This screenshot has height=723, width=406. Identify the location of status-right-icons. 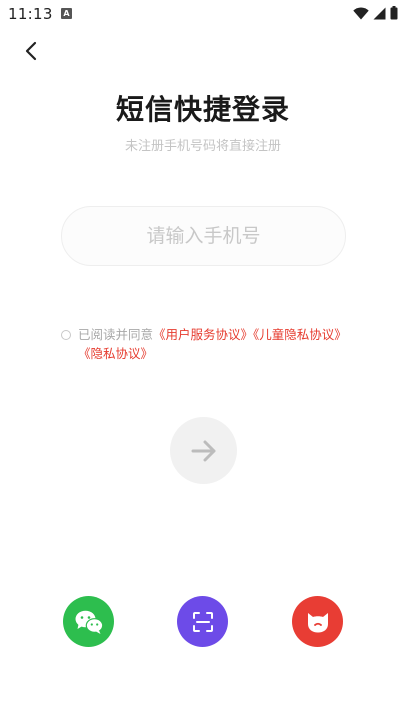
(375, 13).